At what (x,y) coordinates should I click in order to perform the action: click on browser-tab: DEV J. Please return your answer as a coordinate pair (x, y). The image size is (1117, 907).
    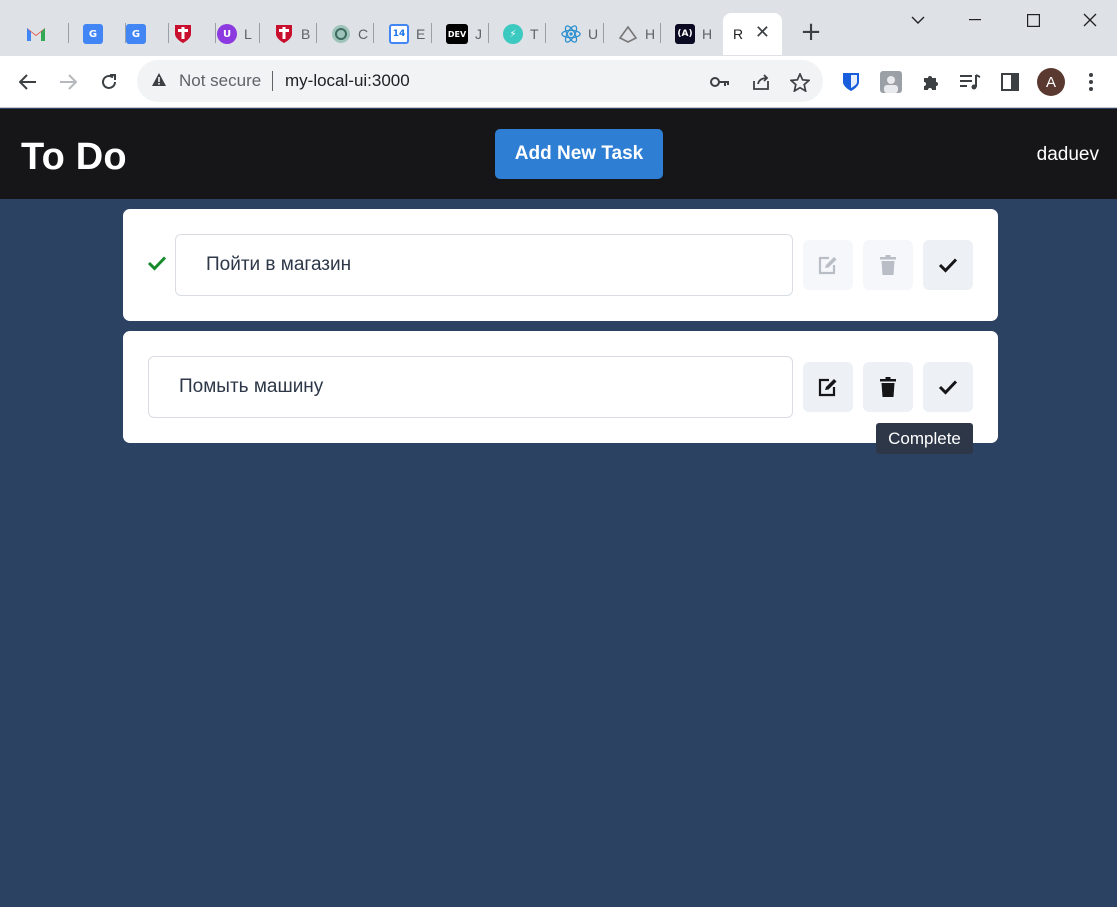
    Looking at the image, I should click on (460, 34).